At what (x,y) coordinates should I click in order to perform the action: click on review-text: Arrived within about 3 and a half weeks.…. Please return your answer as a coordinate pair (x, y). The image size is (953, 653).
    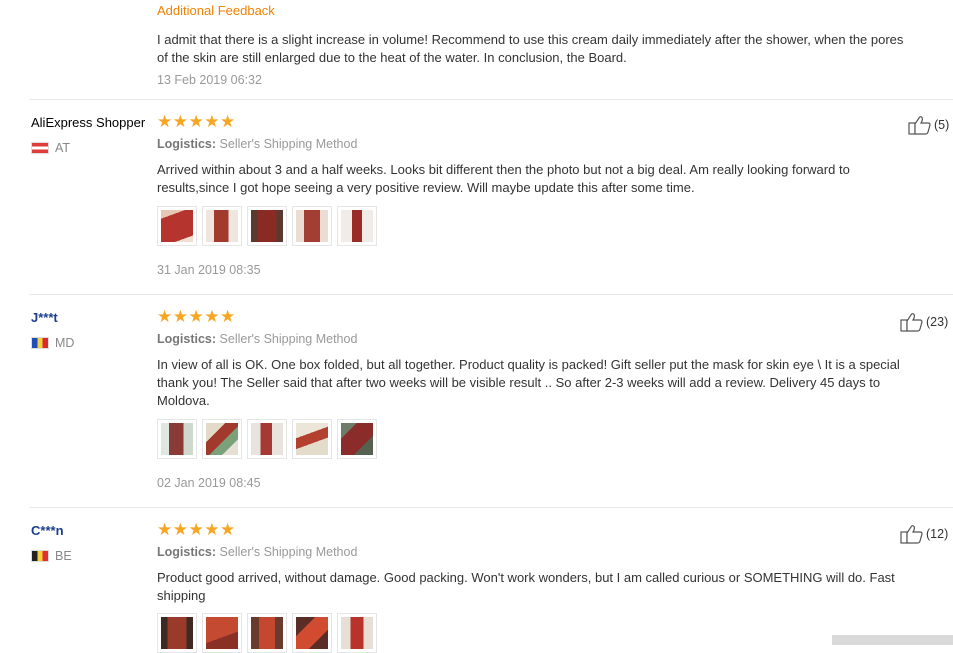
    Looking at the image, I should click on (552, 179).